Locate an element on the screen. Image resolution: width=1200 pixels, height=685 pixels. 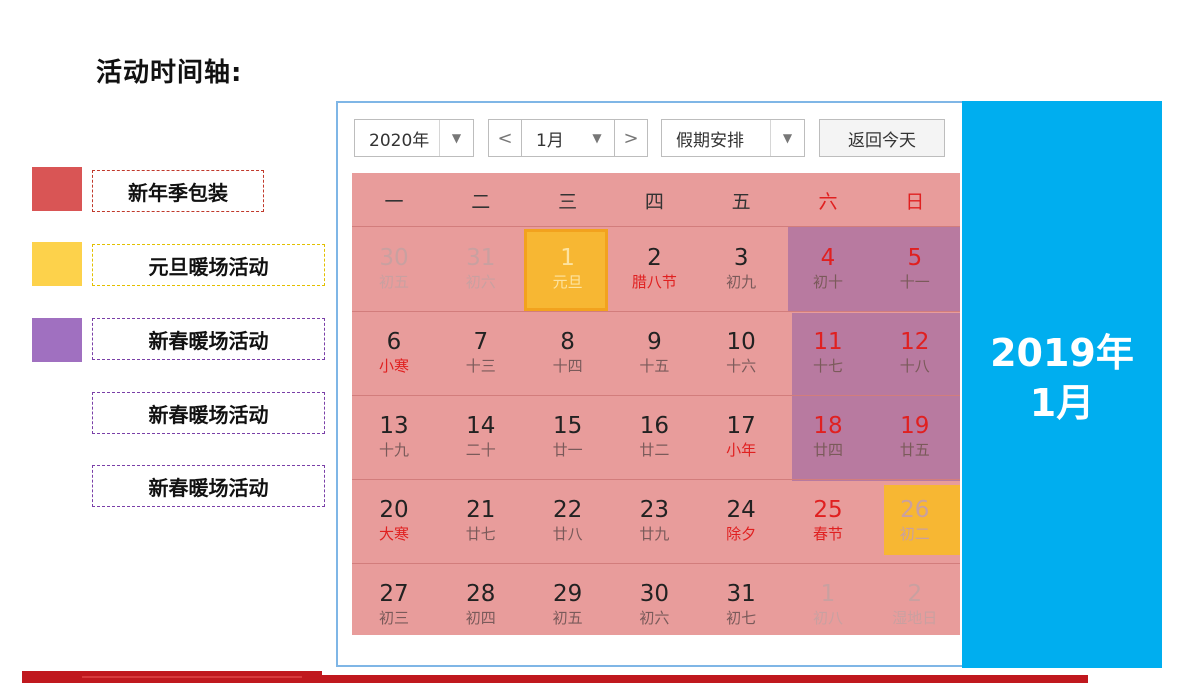
day-cell: 3 初九 is located at coordinates (741, 269).